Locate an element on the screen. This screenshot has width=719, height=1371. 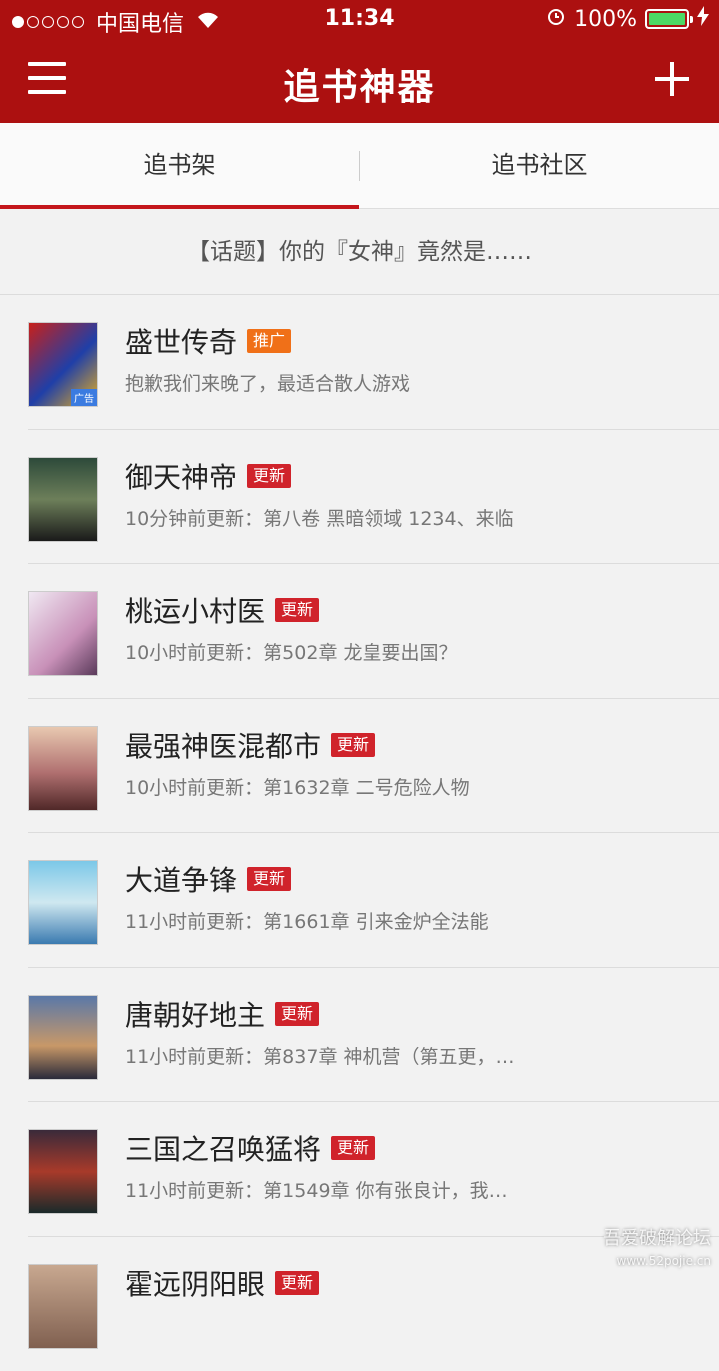
book-title: 霍远阴阳眼 is located at coordinates (195, 1283).